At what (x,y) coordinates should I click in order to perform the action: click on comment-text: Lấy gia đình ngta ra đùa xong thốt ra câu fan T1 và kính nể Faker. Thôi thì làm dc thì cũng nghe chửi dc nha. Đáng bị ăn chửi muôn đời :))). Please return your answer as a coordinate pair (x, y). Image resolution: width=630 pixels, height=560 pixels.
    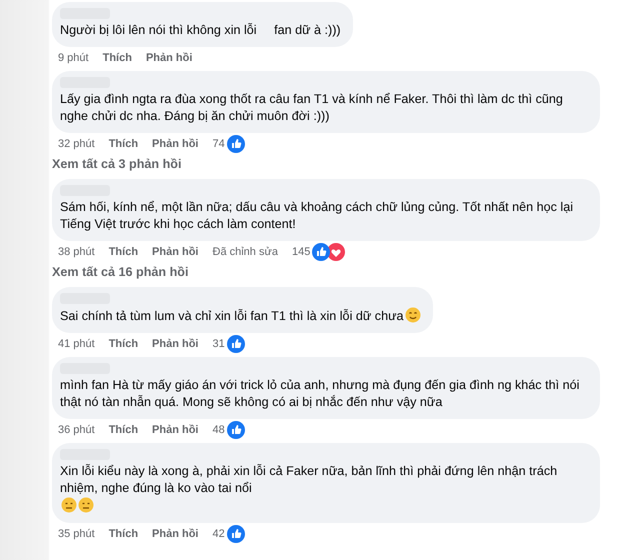
    Looking at the image, I should click on (312, 108).